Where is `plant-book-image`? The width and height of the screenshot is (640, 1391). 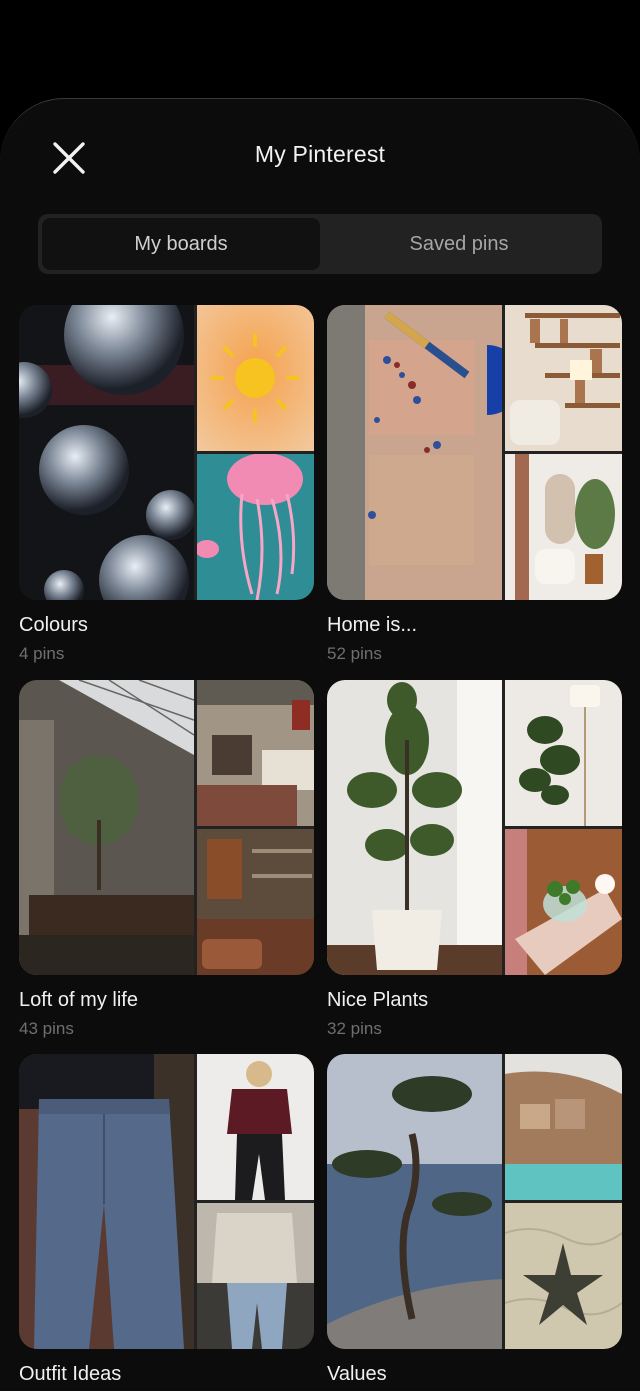
plant-book-image is located at coordinates (563, 902).